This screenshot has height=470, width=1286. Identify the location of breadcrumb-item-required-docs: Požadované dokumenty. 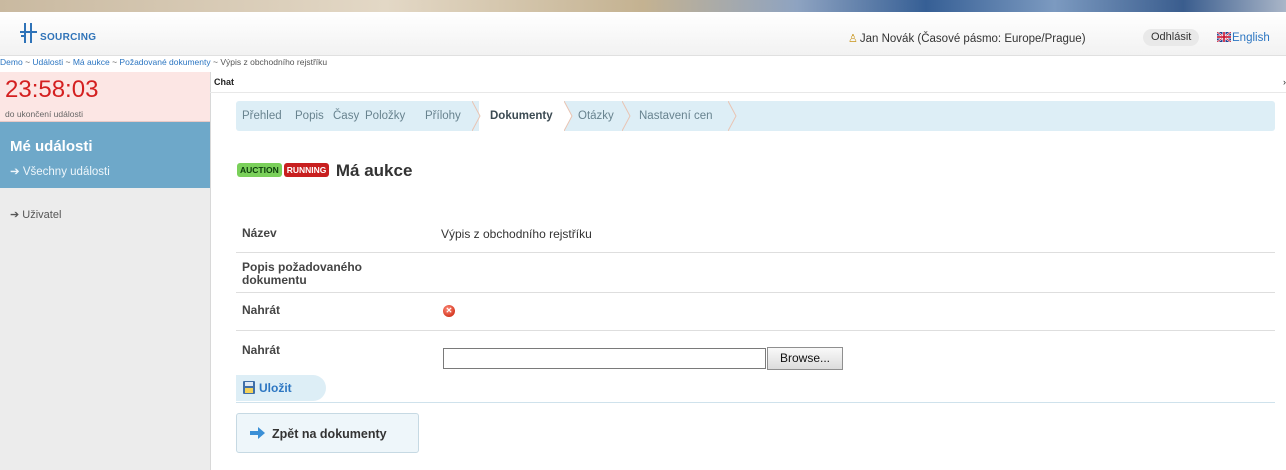
(164, 62).